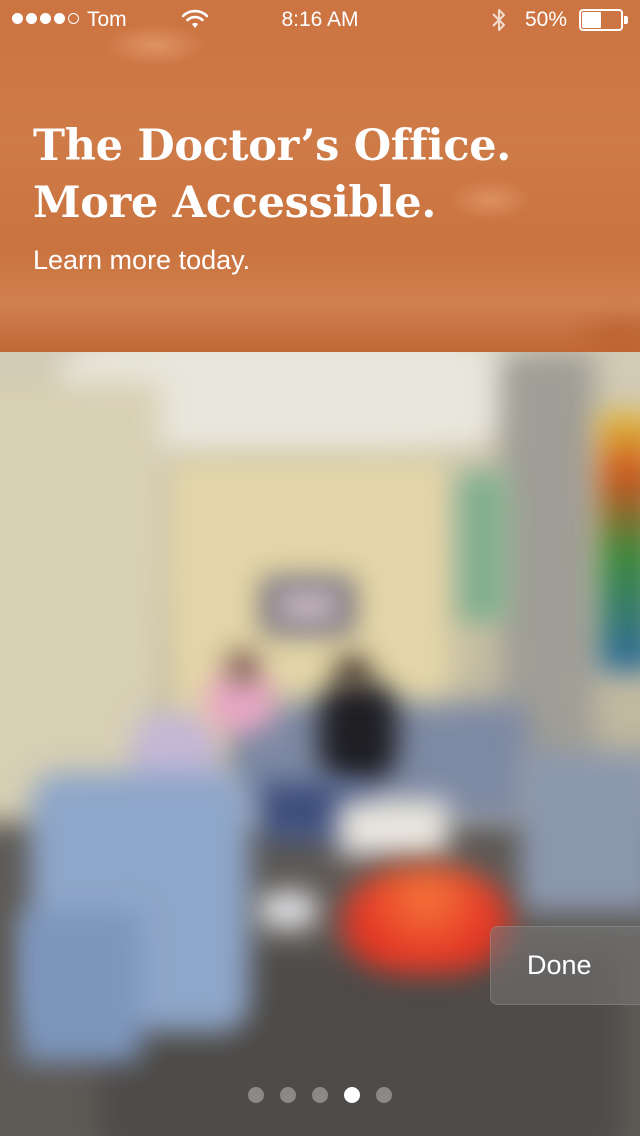 The width and height of the screenshot is (640, 1136). Describe the element at coordinates (308, 606) in the screenshot. I see `photo-tv-screen` at that location.